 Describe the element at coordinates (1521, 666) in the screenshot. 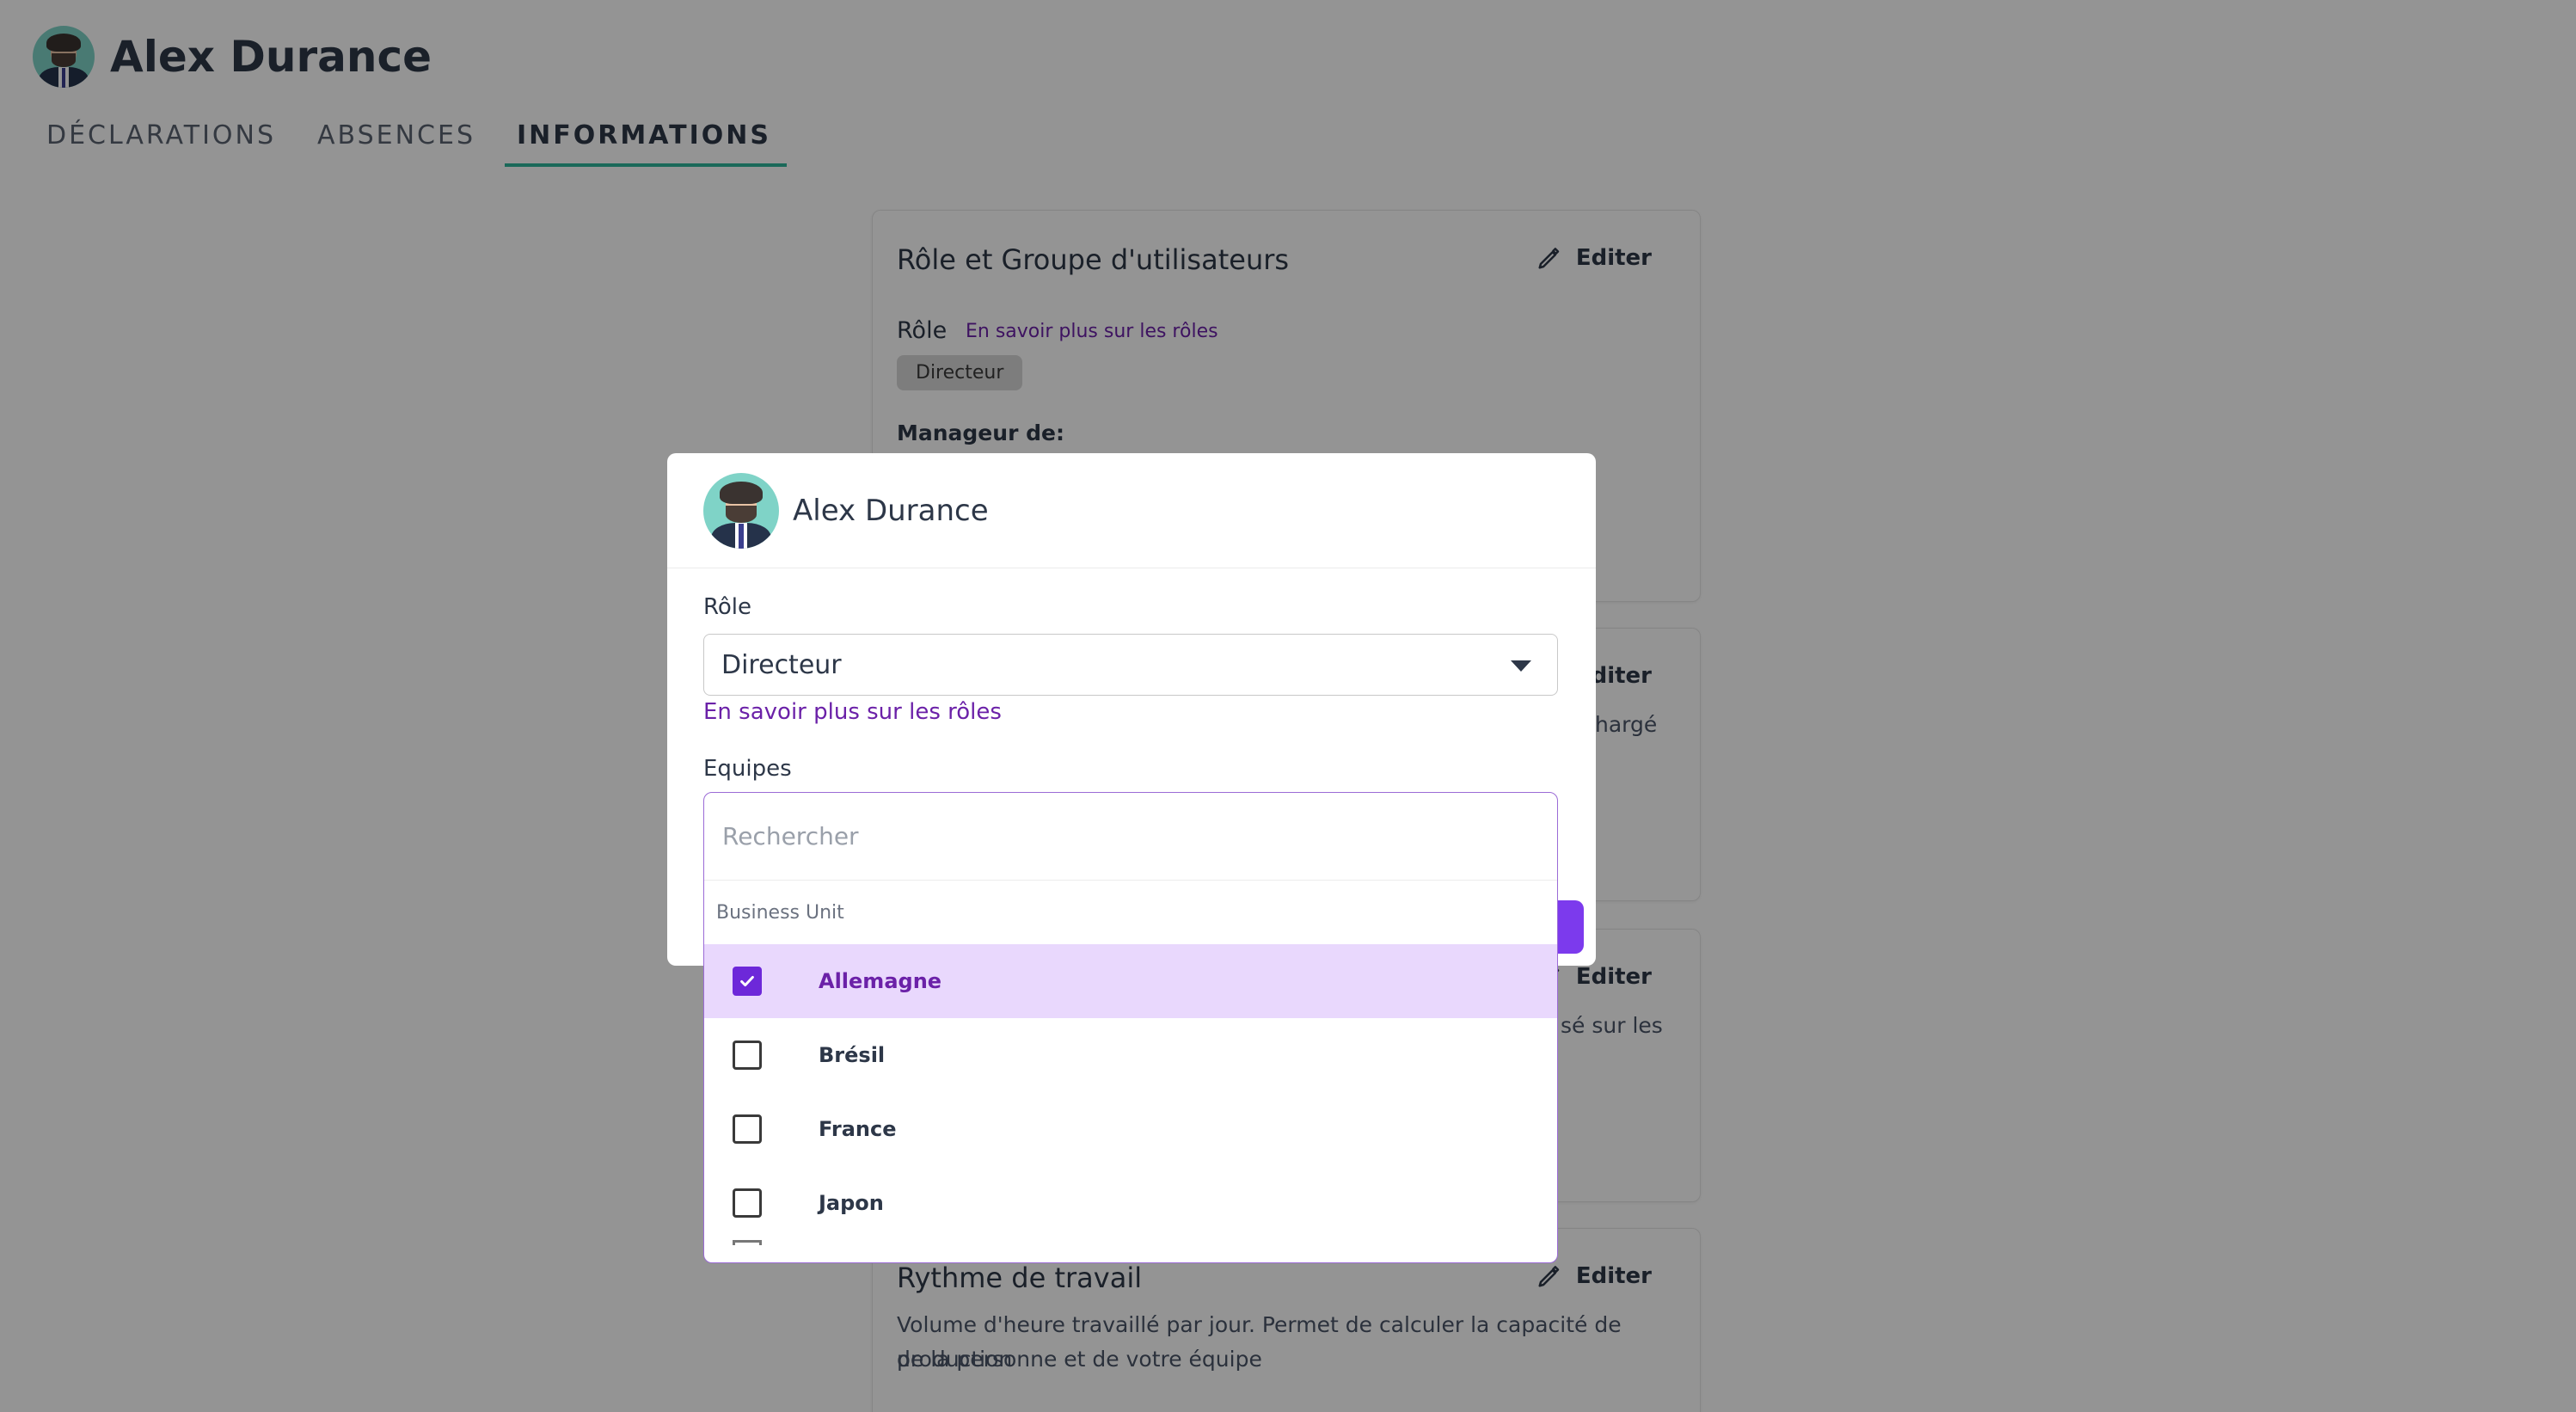

I see `caret-down-icon` at that location.